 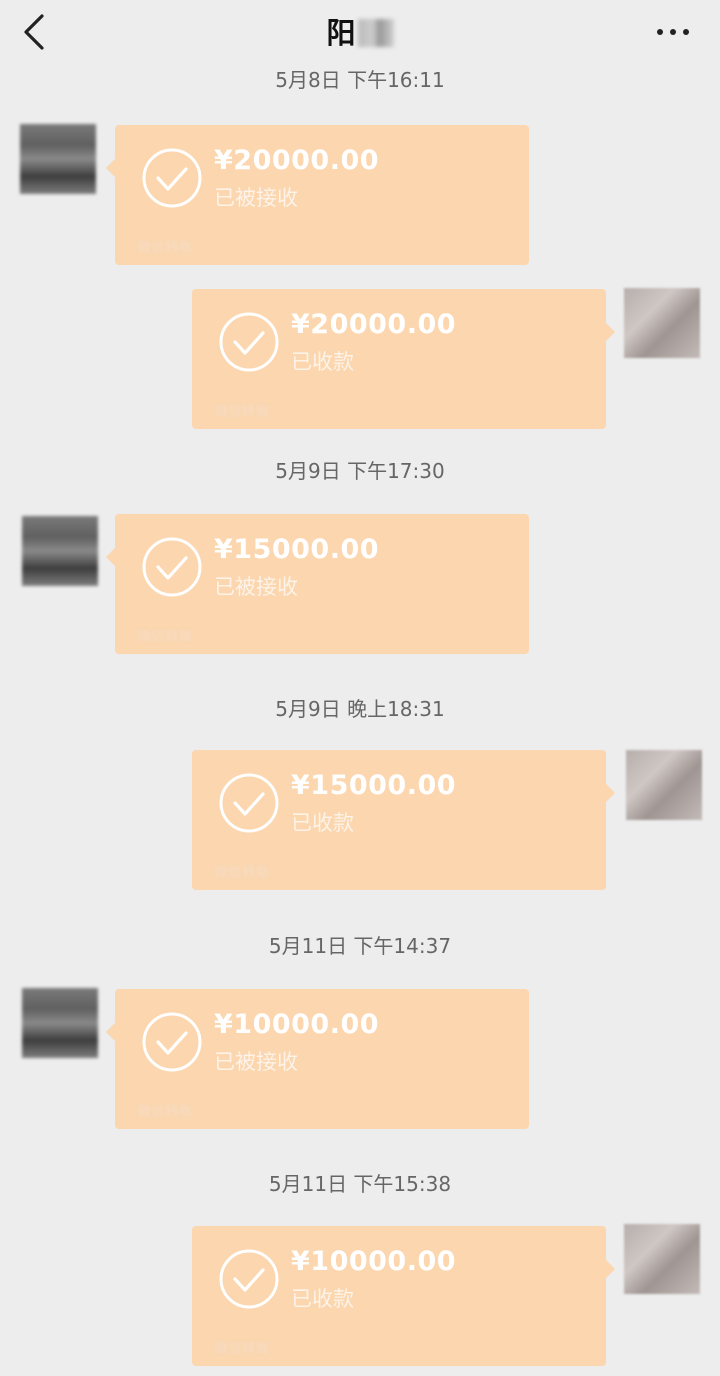 I want to click on timestamp: 5月8日 下午16:11, so click(x=360, y=80).